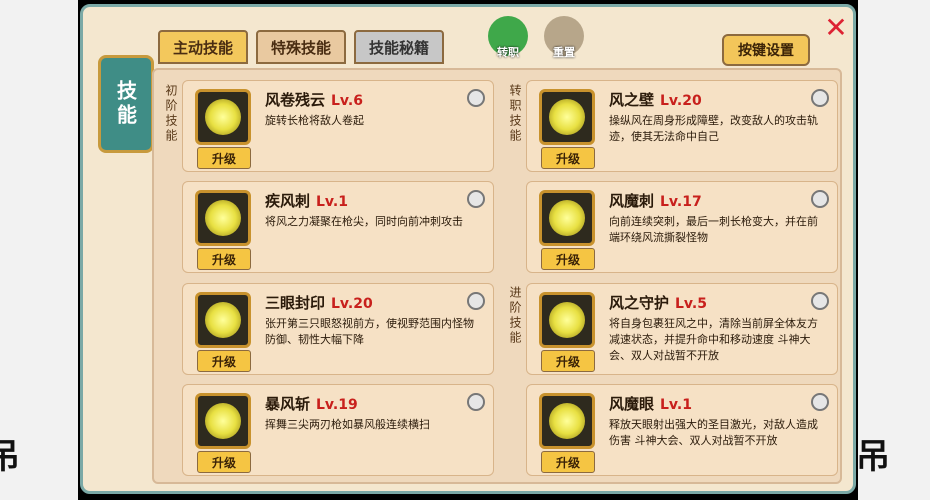  What do you see at coordinates (347, 101) in the screenshot?
I see `skill-level: Lv.6` at bounding box center [347, 101].